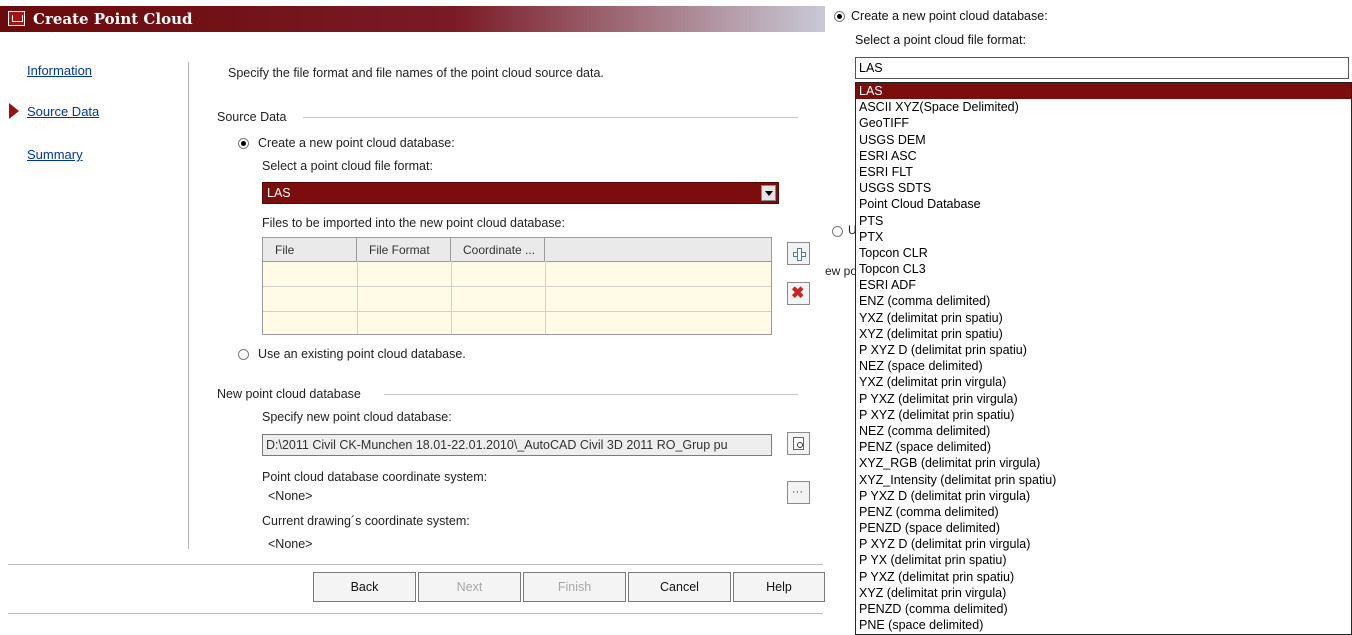  Describe the element at coordinates (1103, 253) in the screenshot. I see `format-option: Topcon CLR` at that location.